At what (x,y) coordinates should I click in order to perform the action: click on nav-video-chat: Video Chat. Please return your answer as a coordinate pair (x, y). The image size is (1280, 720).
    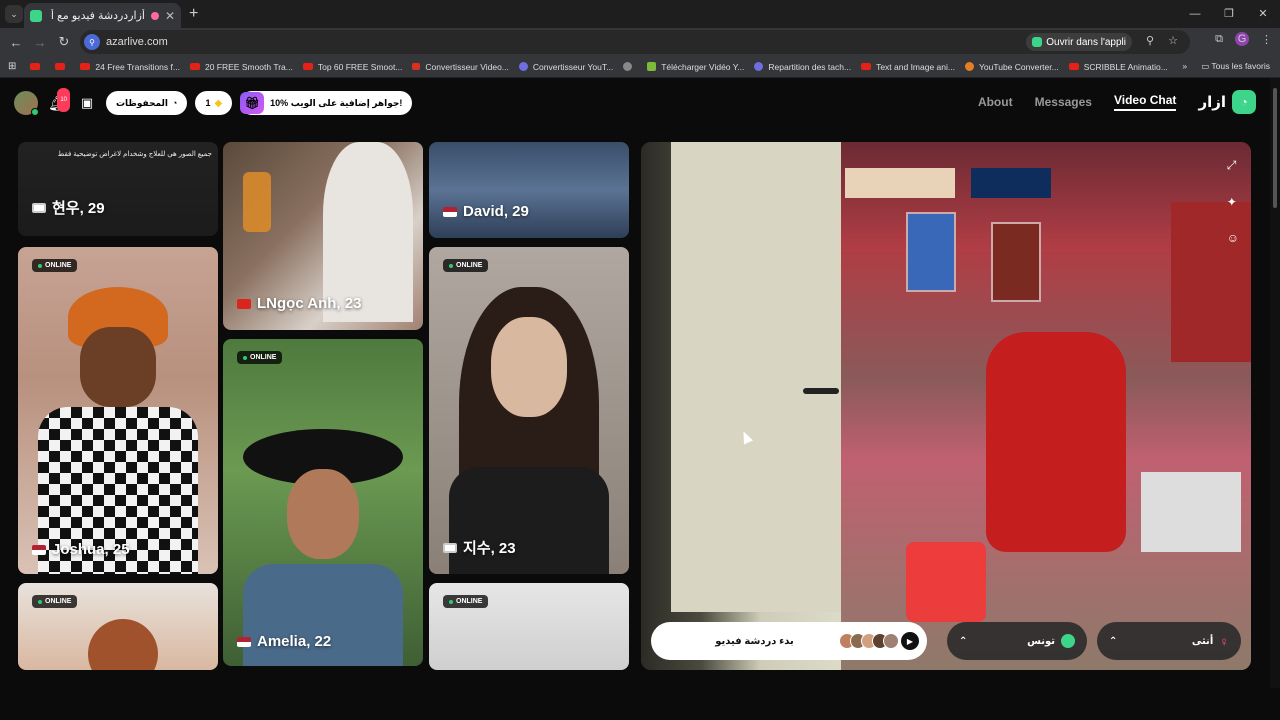
    Looking at the image, I should click on (1145, 102).